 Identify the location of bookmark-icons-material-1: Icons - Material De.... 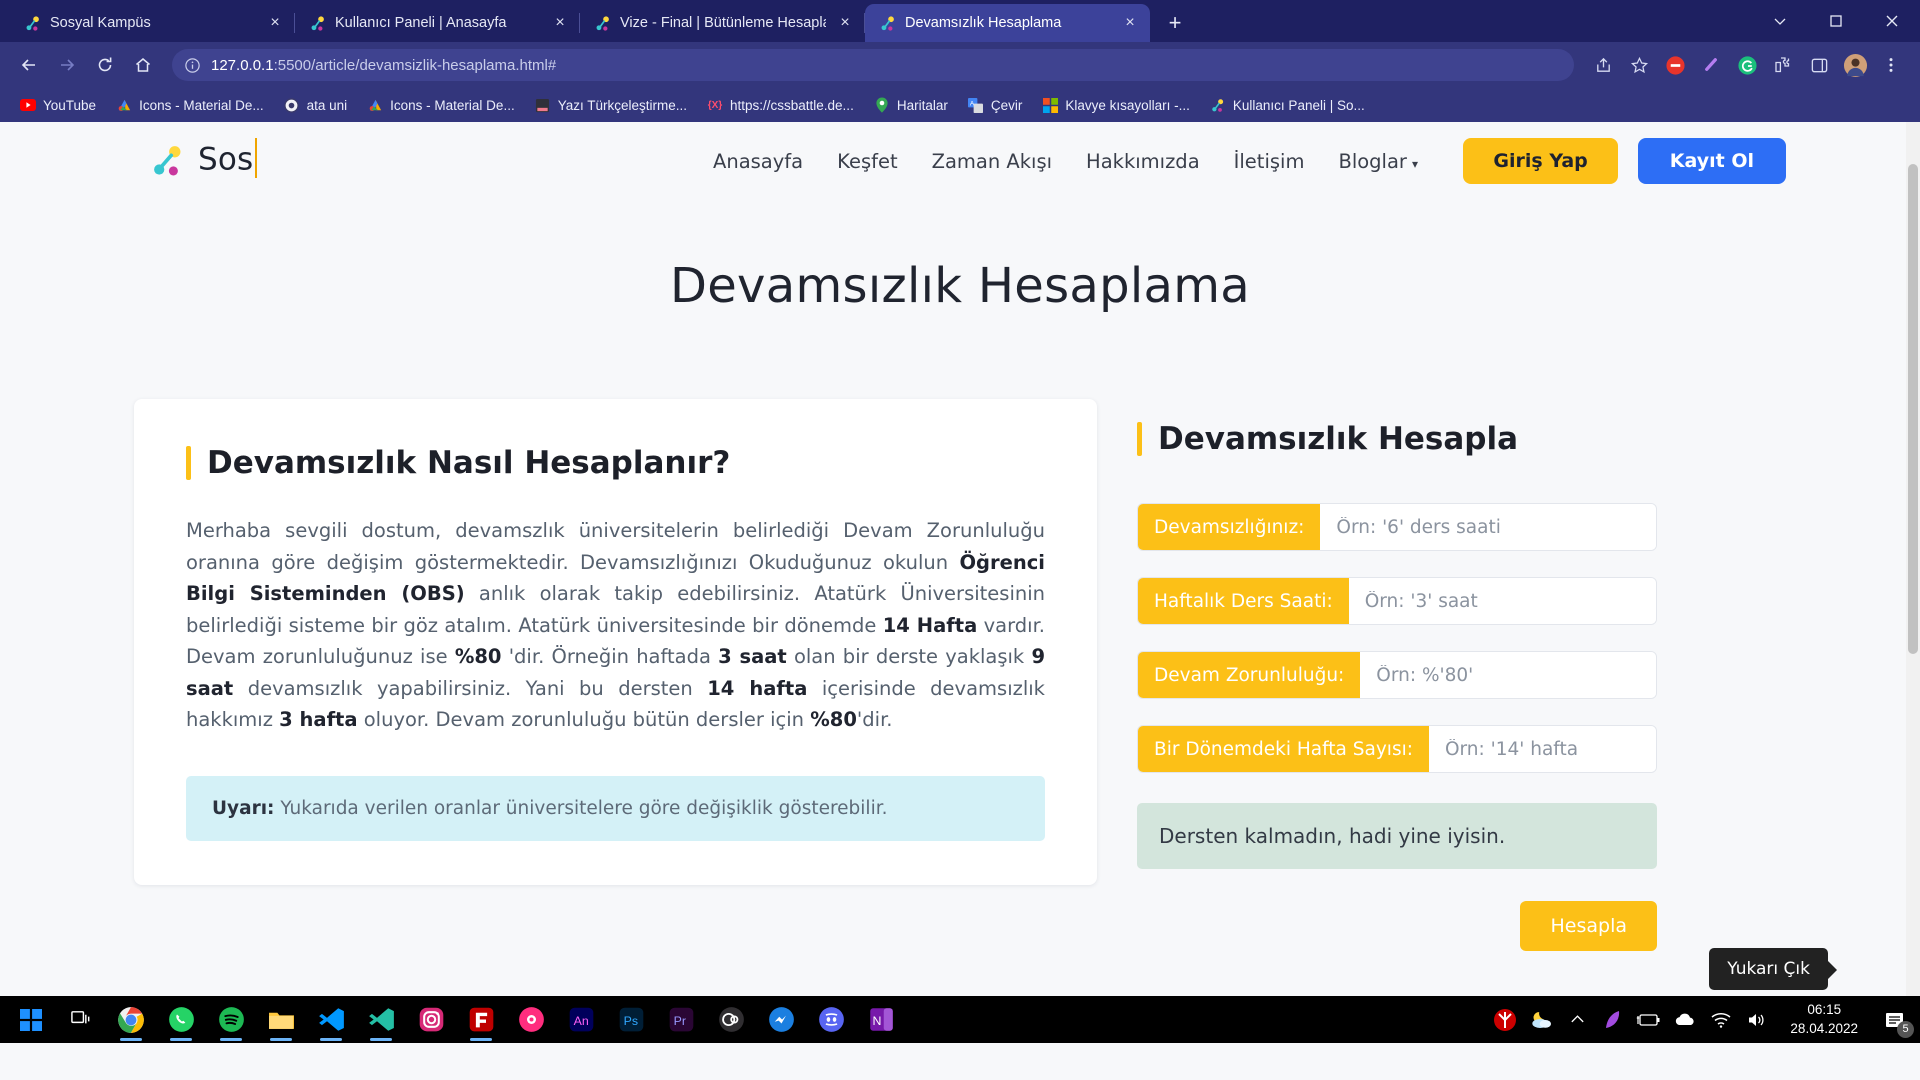
(190, 105).